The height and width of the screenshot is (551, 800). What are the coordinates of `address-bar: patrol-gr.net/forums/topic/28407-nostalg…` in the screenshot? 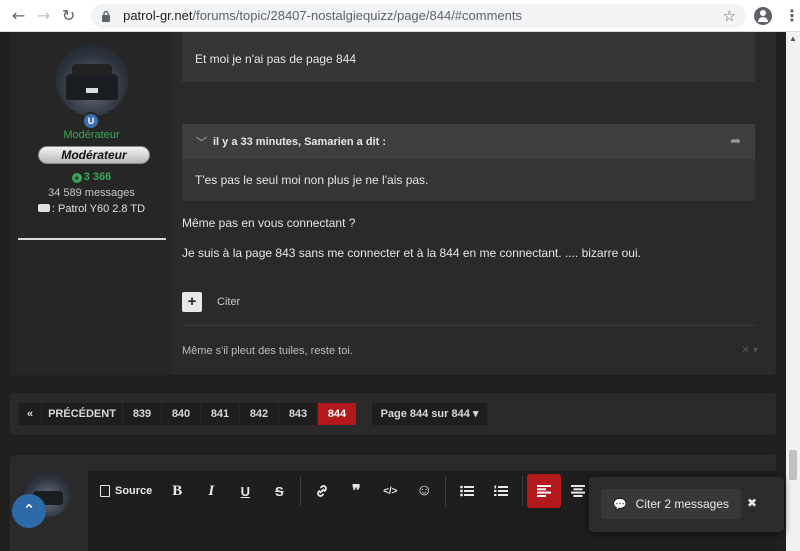 It's located at (419, 15).